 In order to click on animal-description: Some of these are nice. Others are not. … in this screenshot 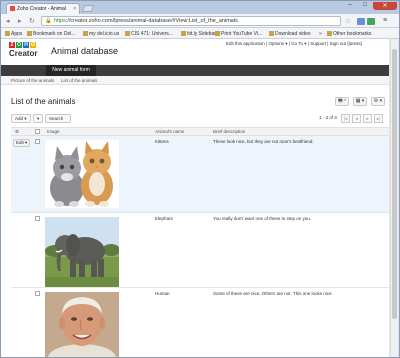, I will do `click(273, 293)`.